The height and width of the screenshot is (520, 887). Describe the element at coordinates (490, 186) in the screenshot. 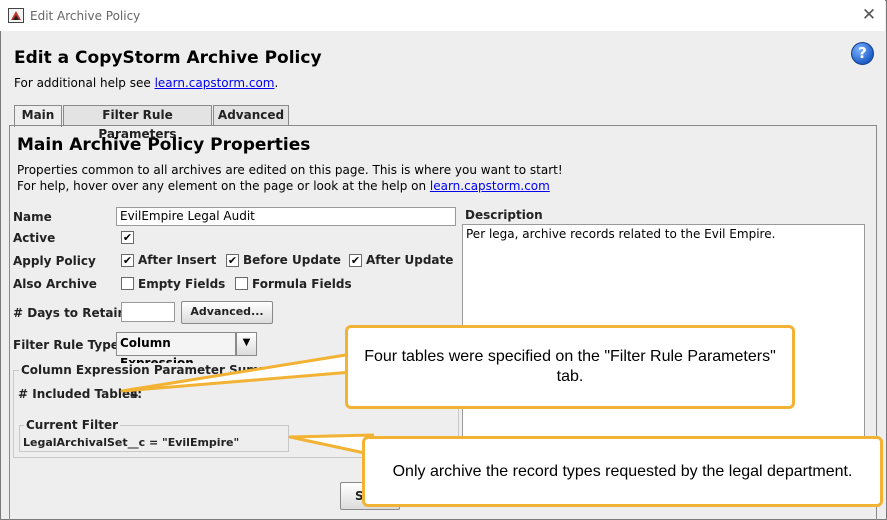

I see `section-help-link: learn.capstorm.com` at that location.